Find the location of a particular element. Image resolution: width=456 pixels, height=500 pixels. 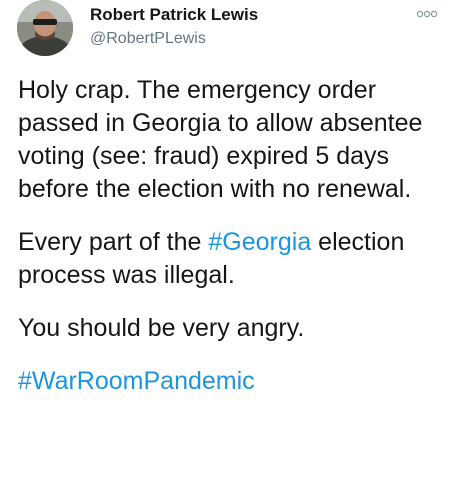

more-options-icon is located at coordinates (427, 14).